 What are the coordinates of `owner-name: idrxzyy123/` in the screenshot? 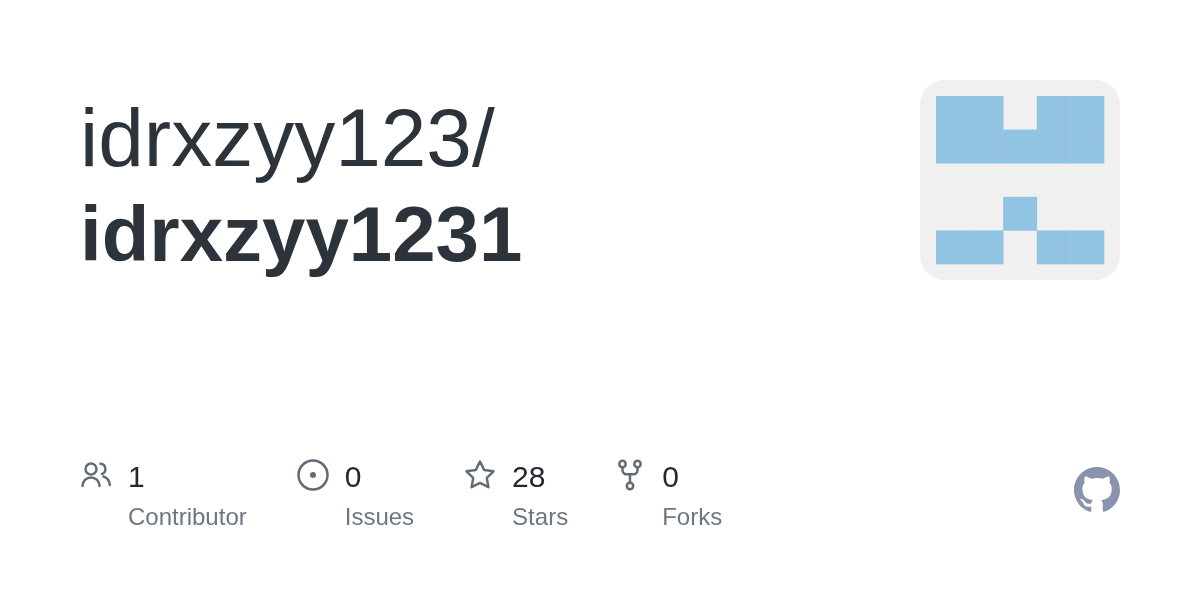 It's located at (288, 138).